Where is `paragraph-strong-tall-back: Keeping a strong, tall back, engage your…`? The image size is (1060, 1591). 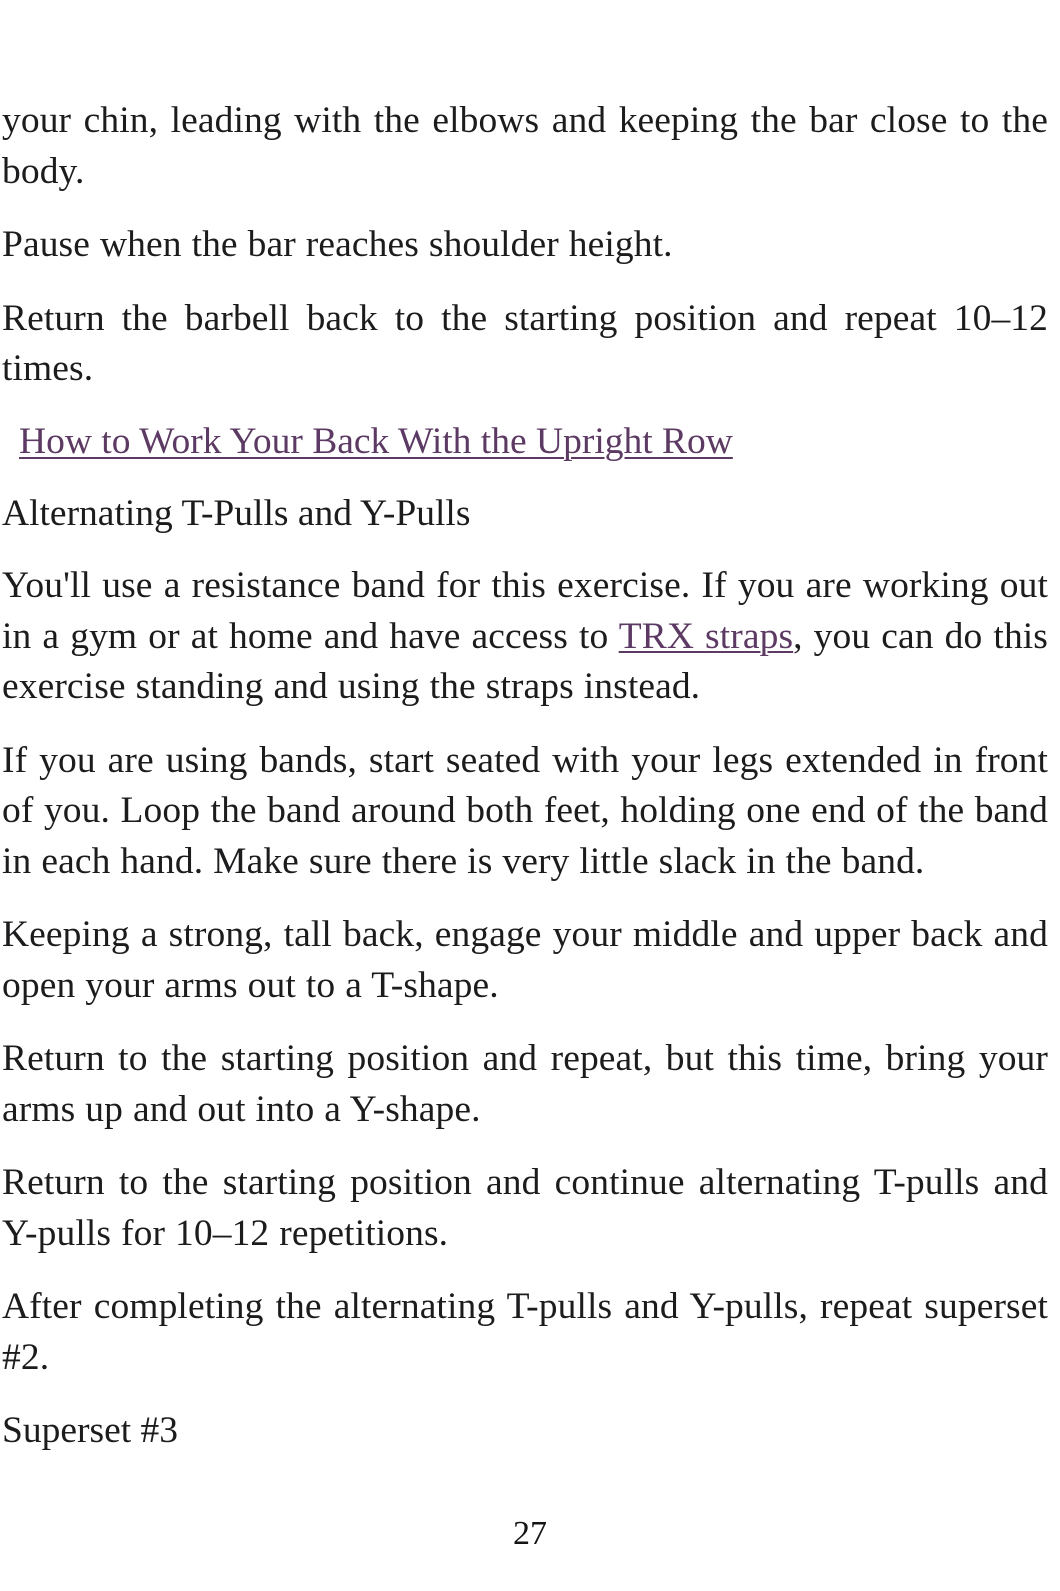
paragraph-strong-tall-back: Keeping a strong, tall back, engage your… is located at coordinates (525, 960).